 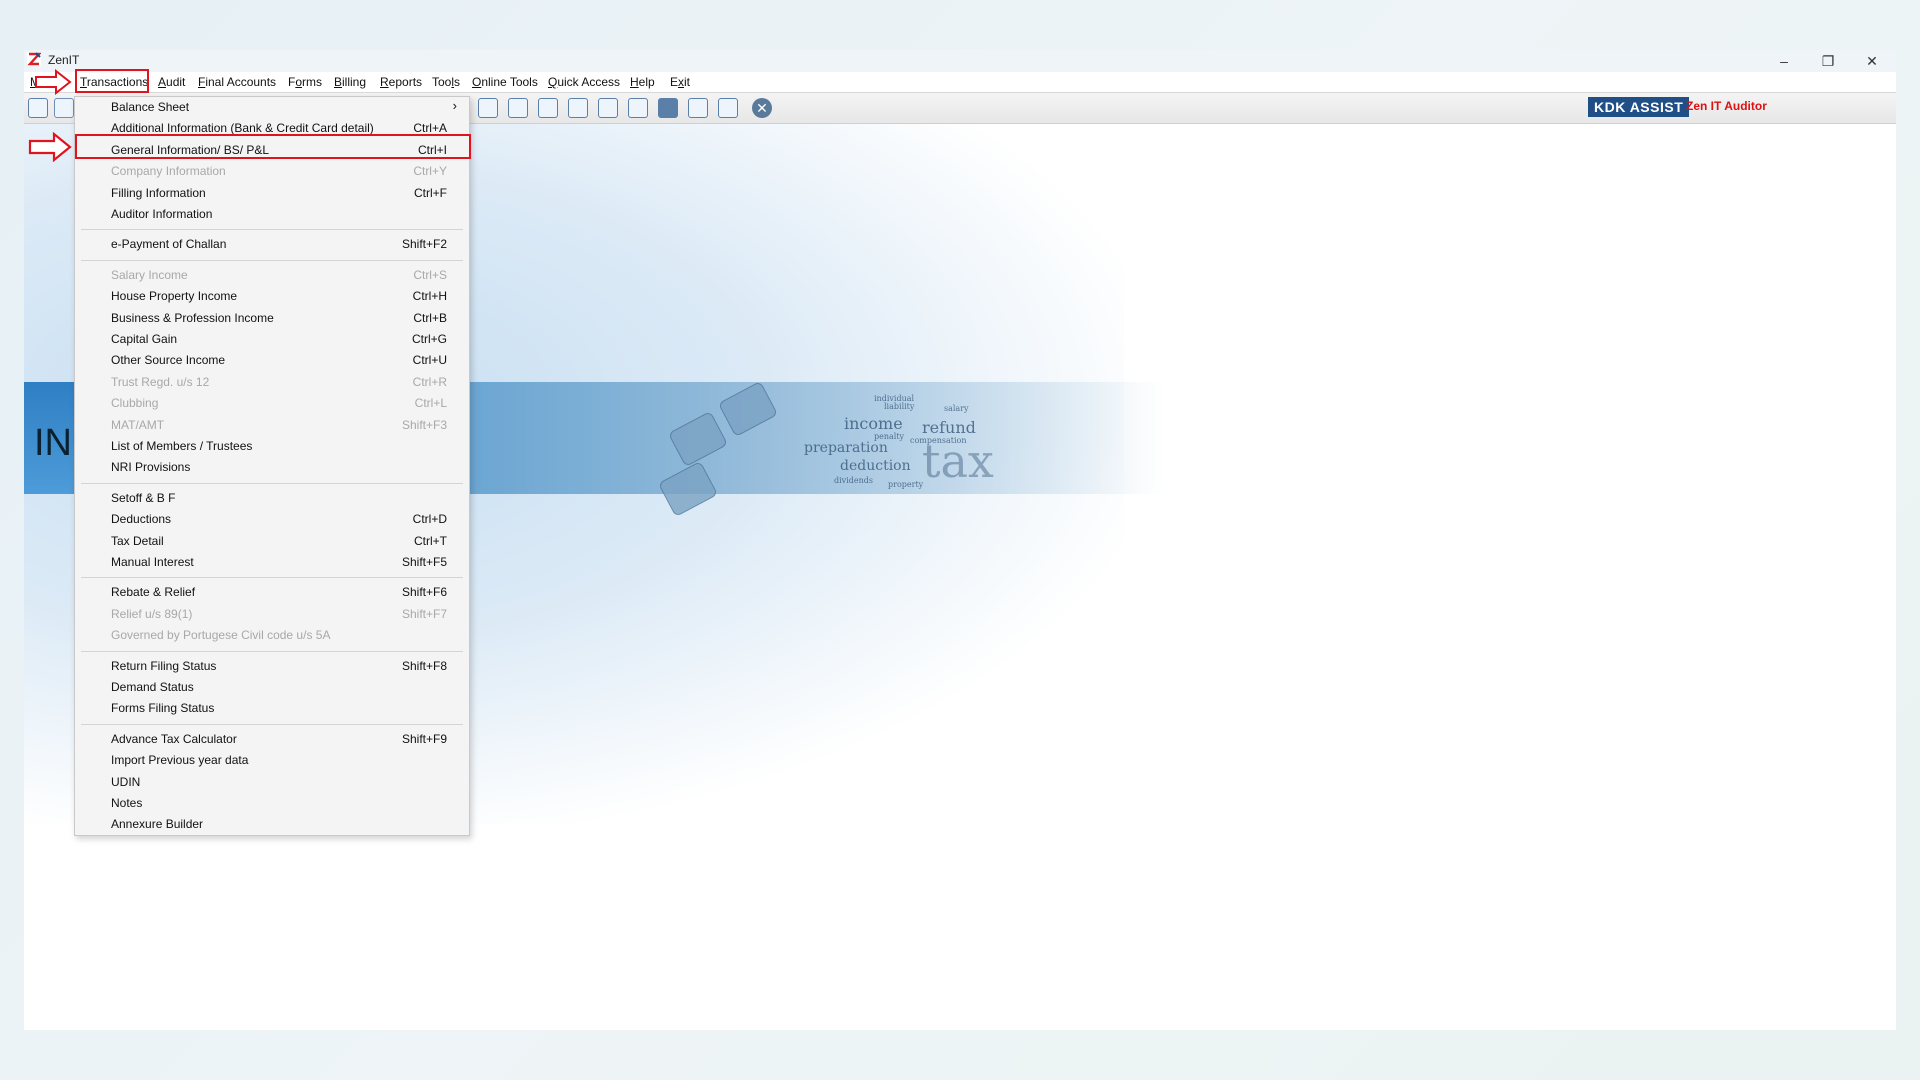 What do you see at coordinates (430, 192) in the screenshot?
I see `menu-item-shortcut: Ctrl+F` at bounding box center [430, 192].